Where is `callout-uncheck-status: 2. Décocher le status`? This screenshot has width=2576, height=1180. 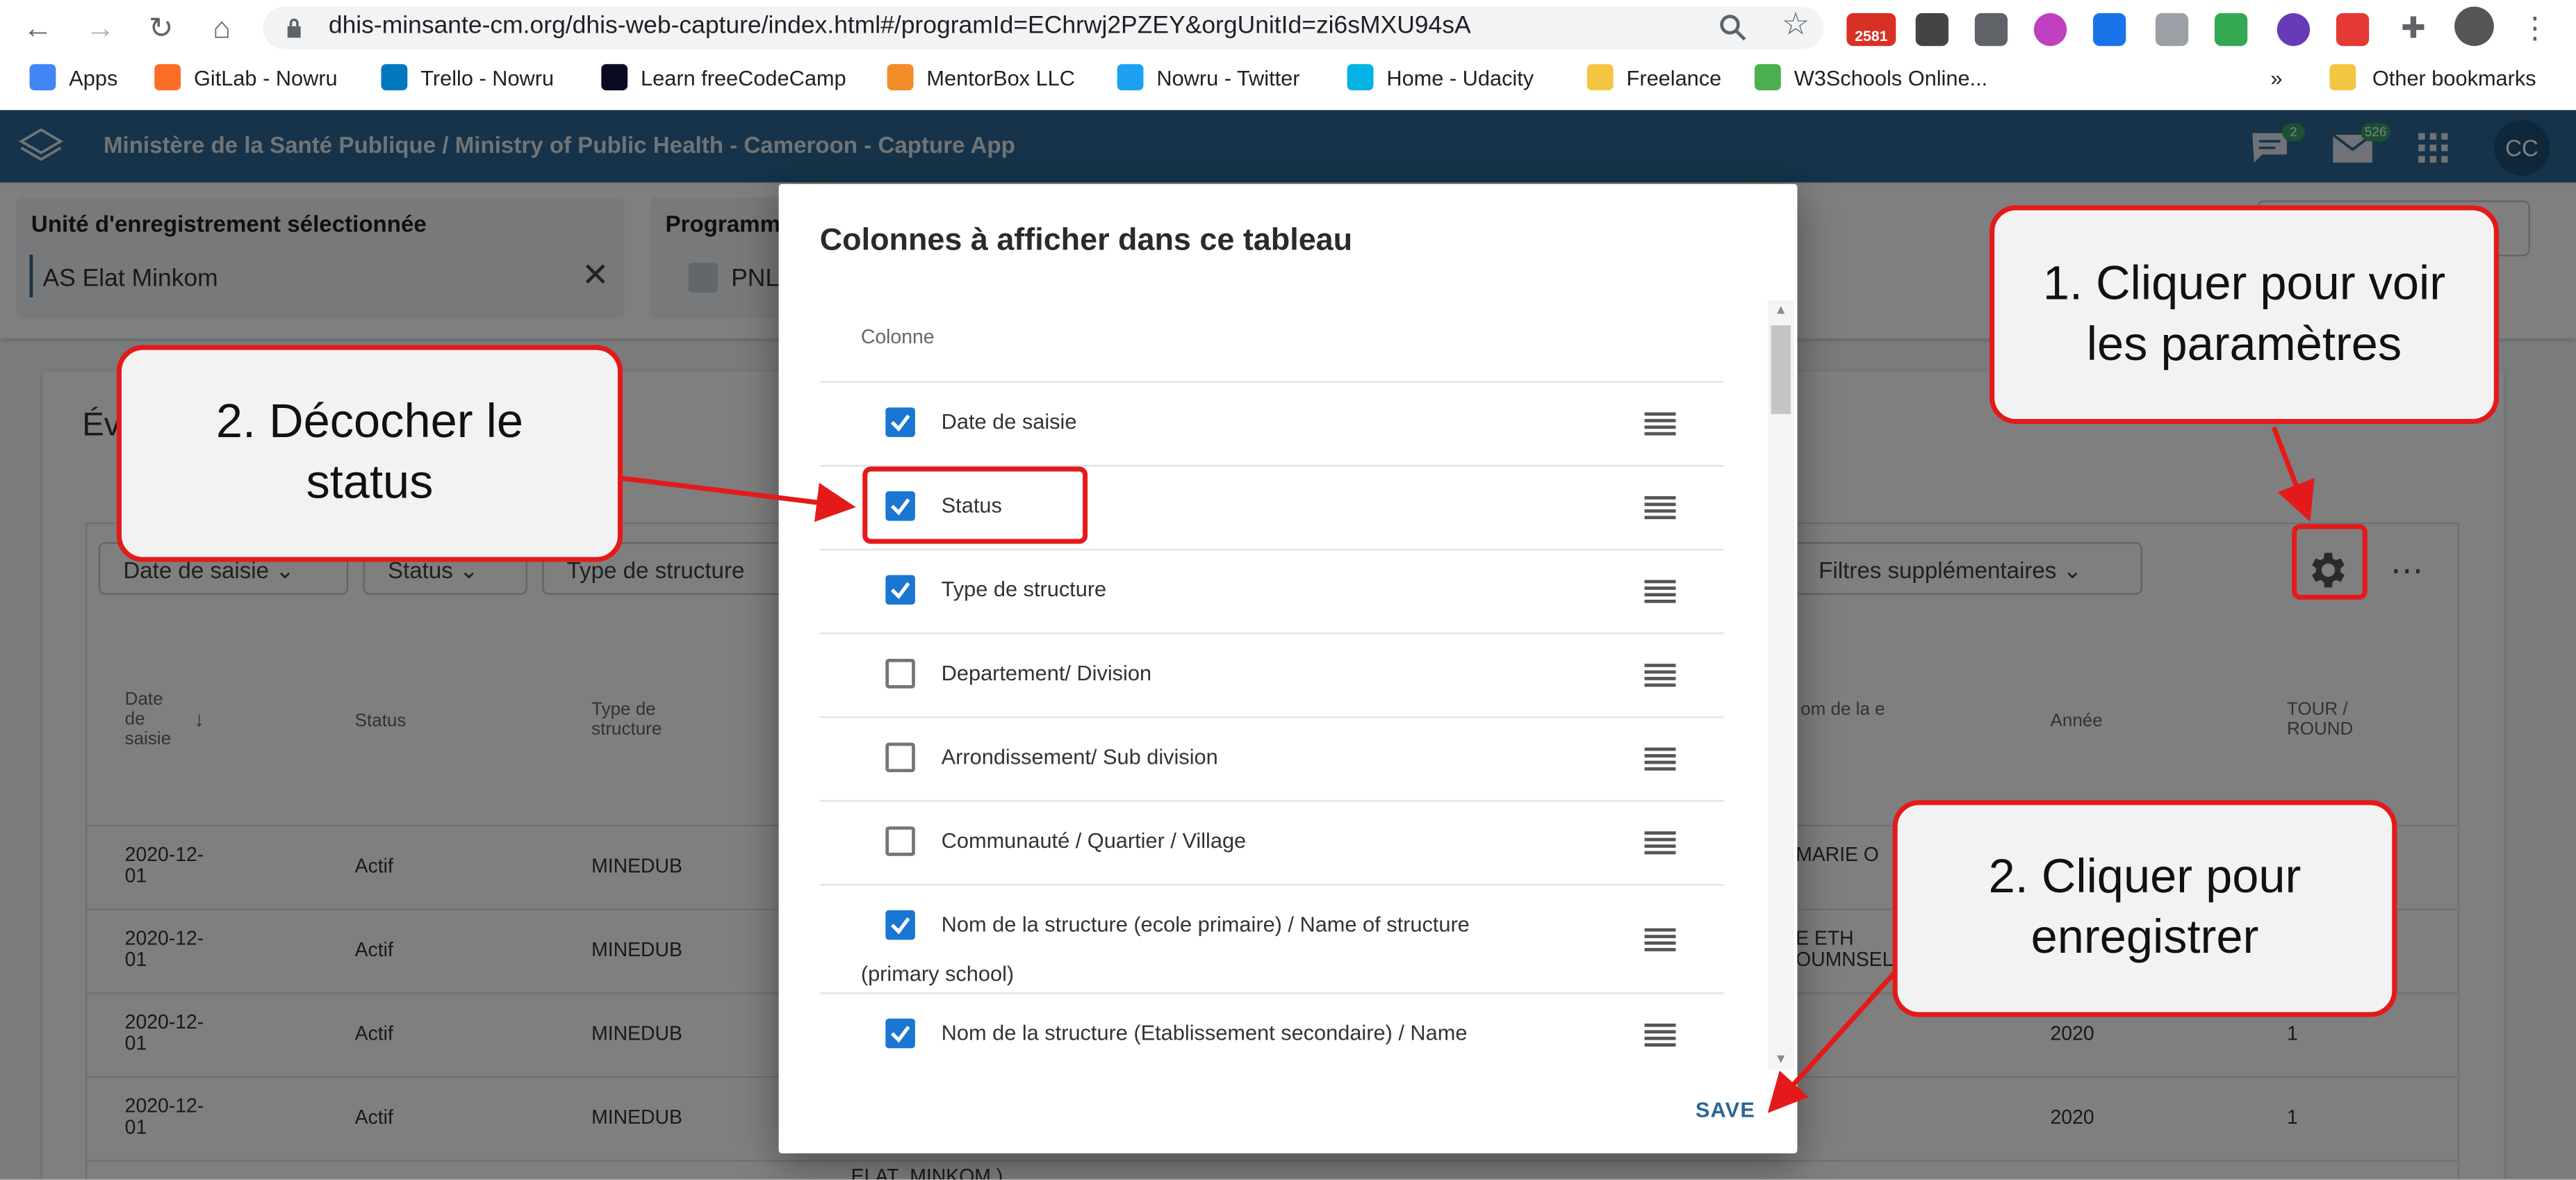
callout-uncheck-status: 2. Décocher le status is located at coordinates (369, 454).